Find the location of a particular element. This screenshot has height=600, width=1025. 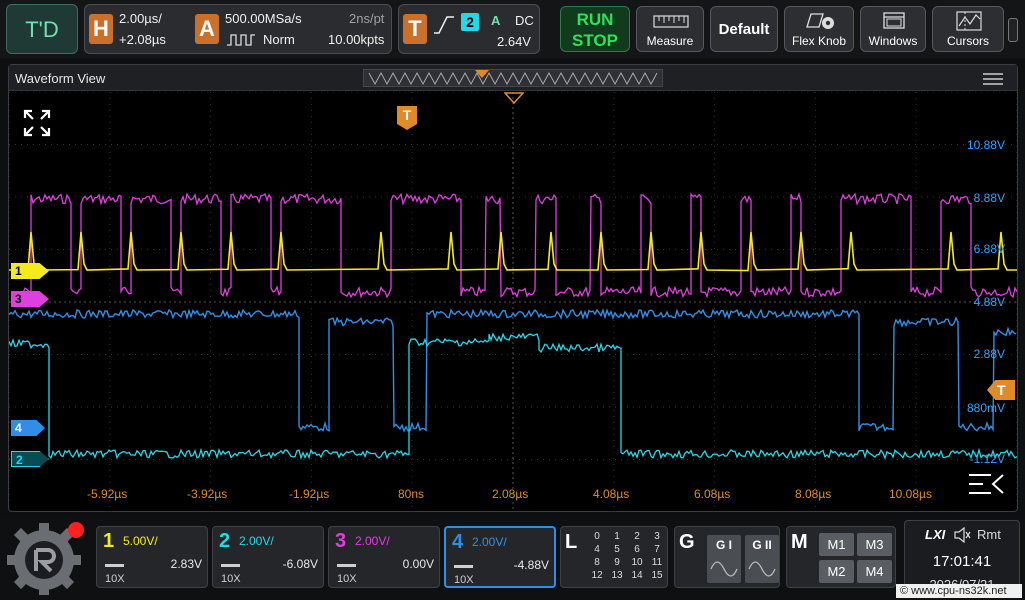

g1-label: G I is located at coordinates (723, 545).